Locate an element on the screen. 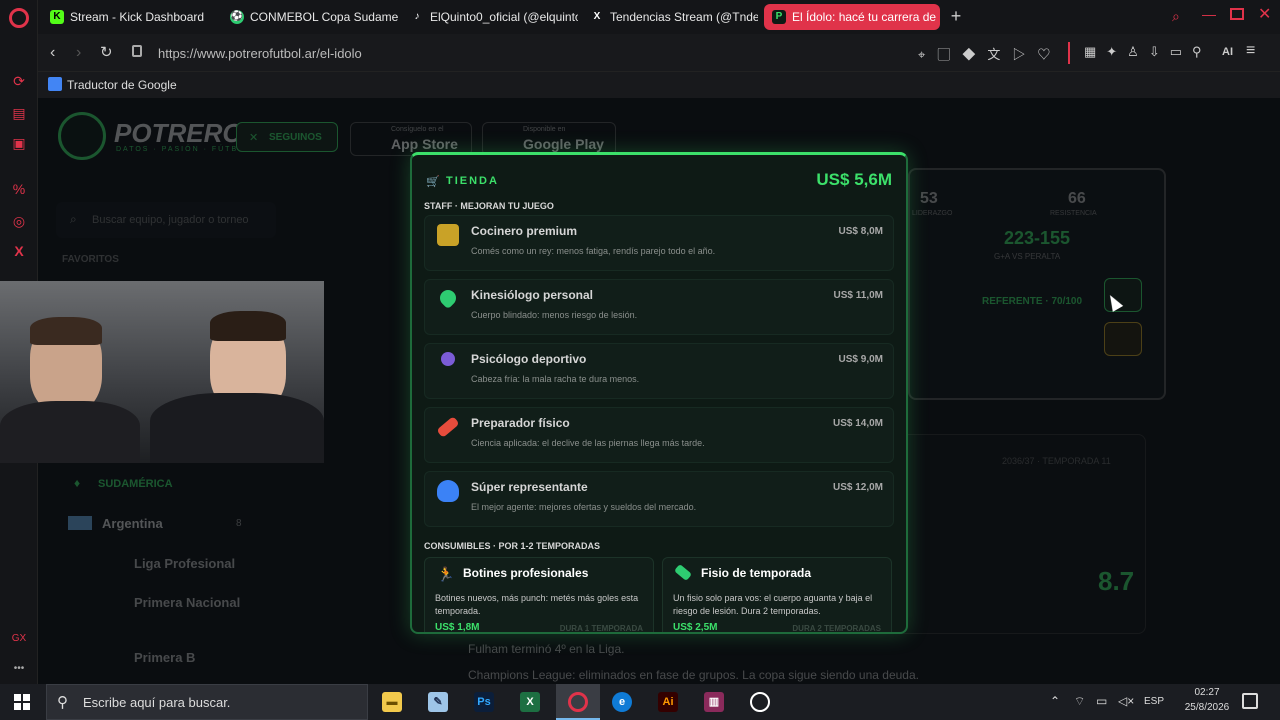 Image resolution: width=1280 pixels, height=720 pixels. battery-icon: ▭ is located at coordinates (1101, 701).